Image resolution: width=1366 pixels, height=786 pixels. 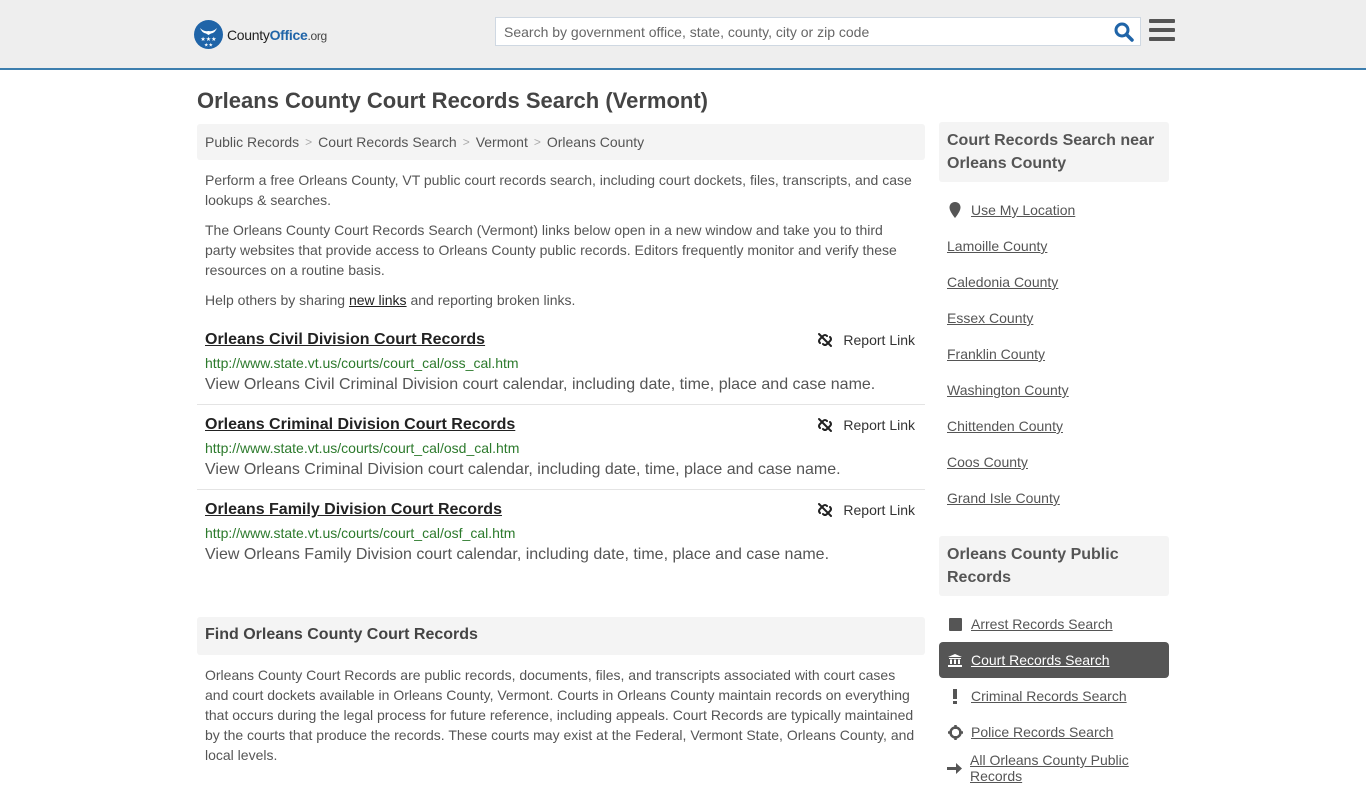 I want to click on nearby-county-link: Franklin County, so click(x=996, y=354).